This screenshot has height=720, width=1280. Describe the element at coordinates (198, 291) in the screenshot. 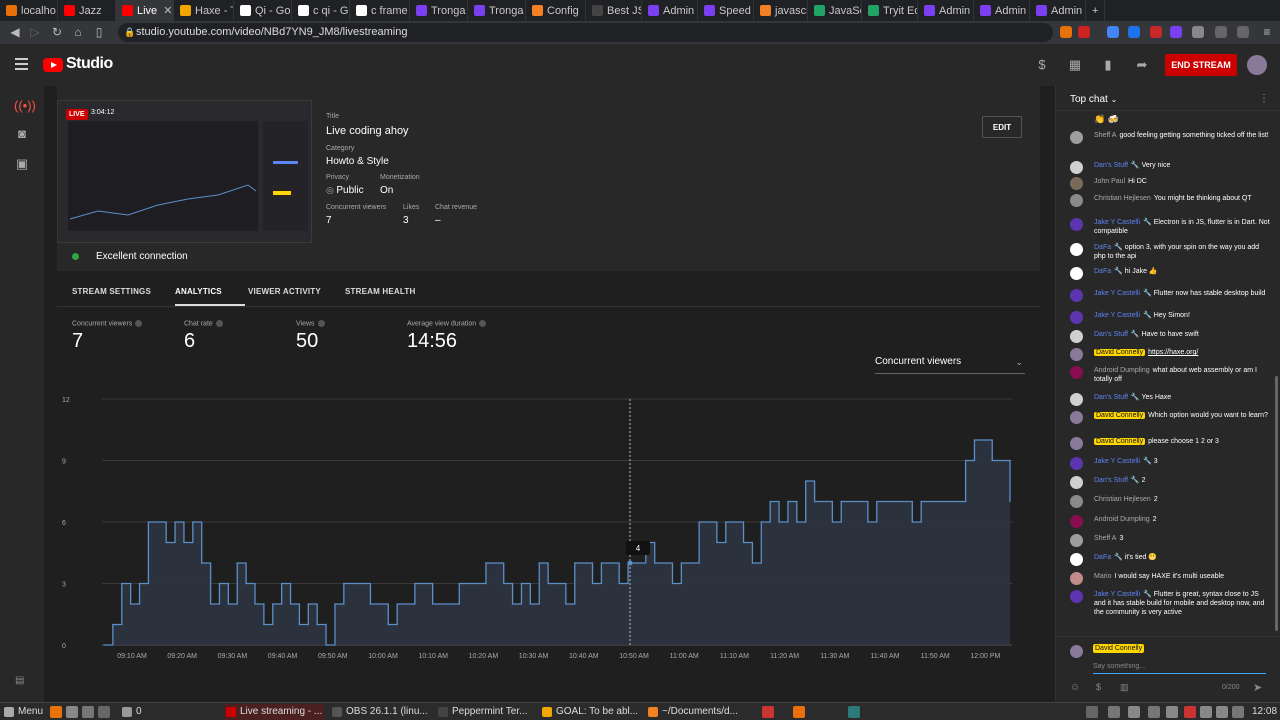

I see `tab-analytics: ANALYTICS` at that location.